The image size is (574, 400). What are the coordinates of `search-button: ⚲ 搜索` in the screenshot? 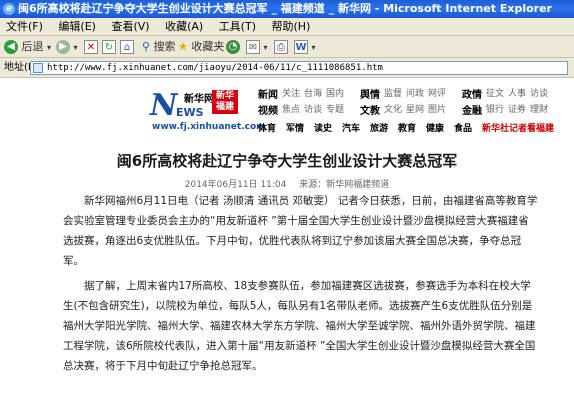 It's located at (159, 47).